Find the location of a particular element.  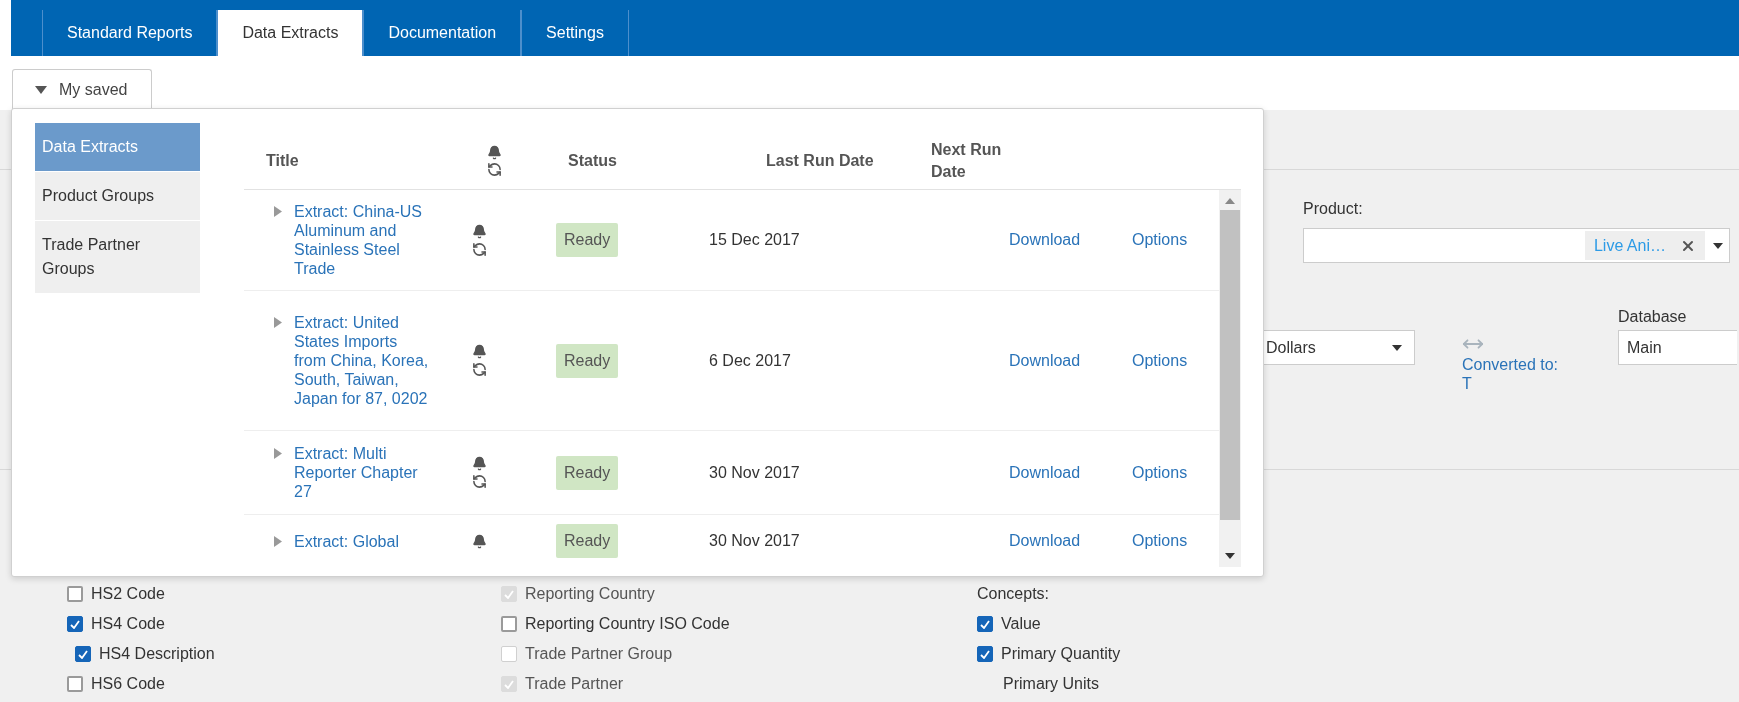

last-run-date: 15 Dec 2017 is located at coordinates (754, 240).